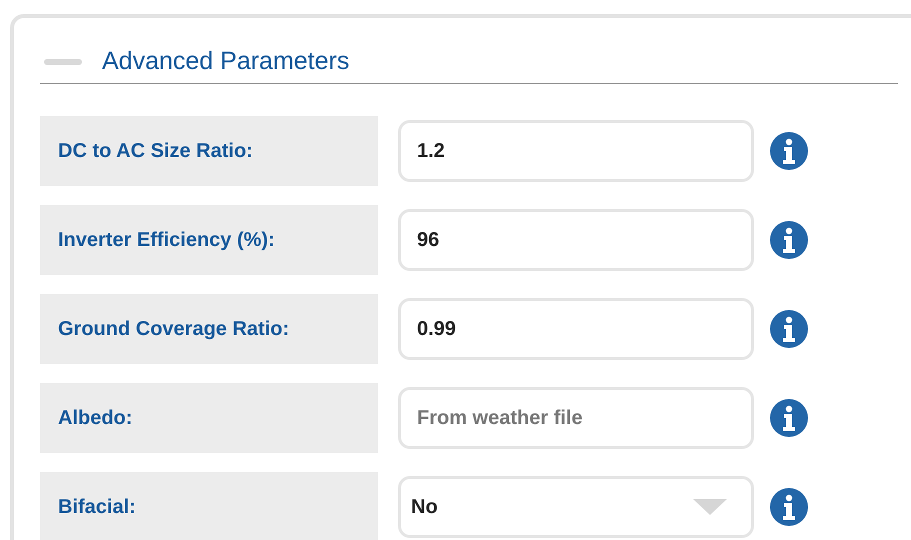 This screenshot has height=540, width=911. What do you see at coordinates (576, 329) in the screenshot?
I see `input-field: 0.99` at bounding box center [576, 329].